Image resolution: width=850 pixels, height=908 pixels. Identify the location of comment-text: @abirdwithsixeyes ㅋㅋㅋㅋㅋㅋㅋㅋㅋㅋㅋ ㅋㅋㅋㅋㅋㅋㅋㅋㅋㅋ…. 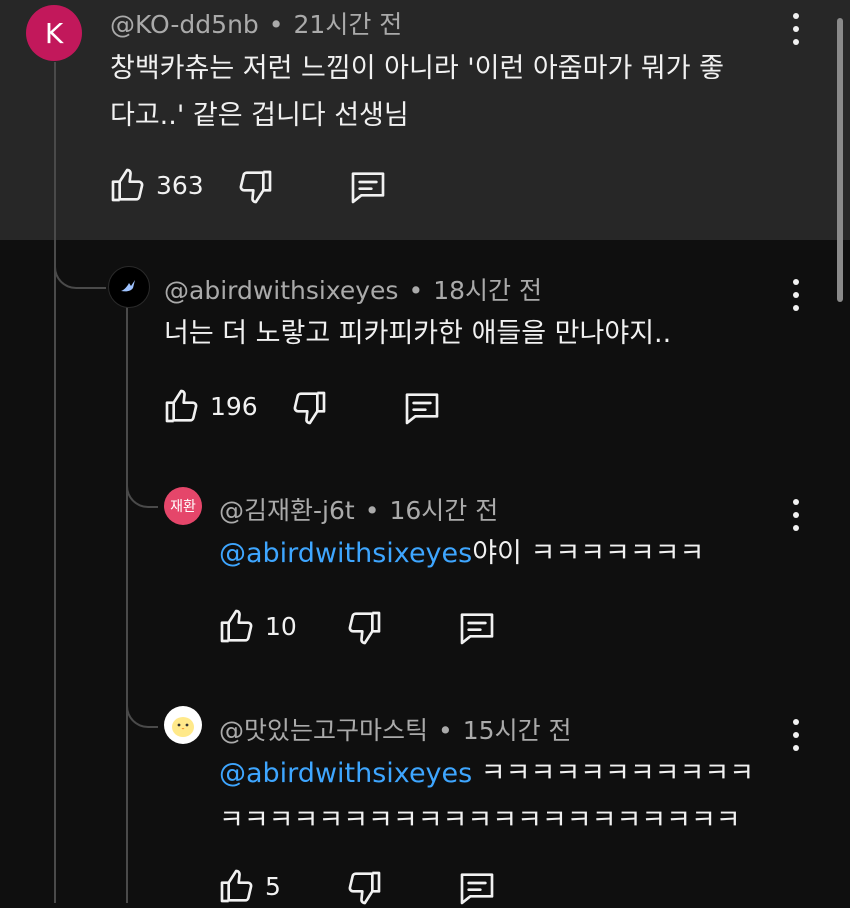
(486, 797).